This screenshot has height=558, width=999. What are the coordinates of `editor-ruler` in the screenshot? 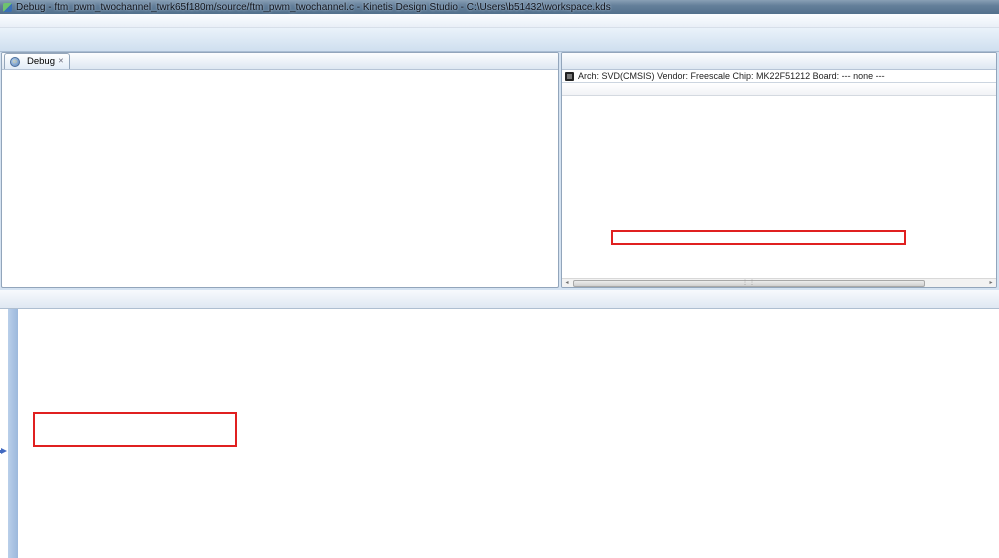 It's located at (13, 433).